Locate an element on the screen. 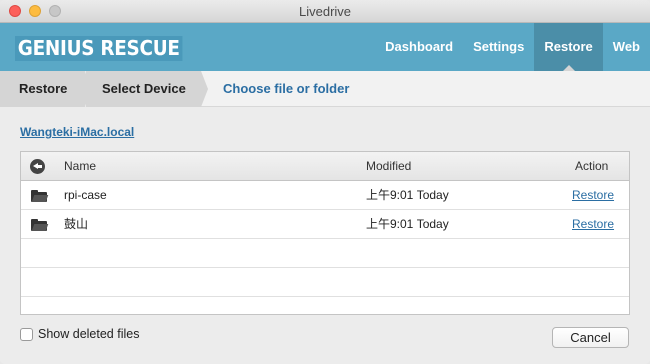  breadcrumb-step-choose-file: Choose file or folder is located at coordinates (286, 88).